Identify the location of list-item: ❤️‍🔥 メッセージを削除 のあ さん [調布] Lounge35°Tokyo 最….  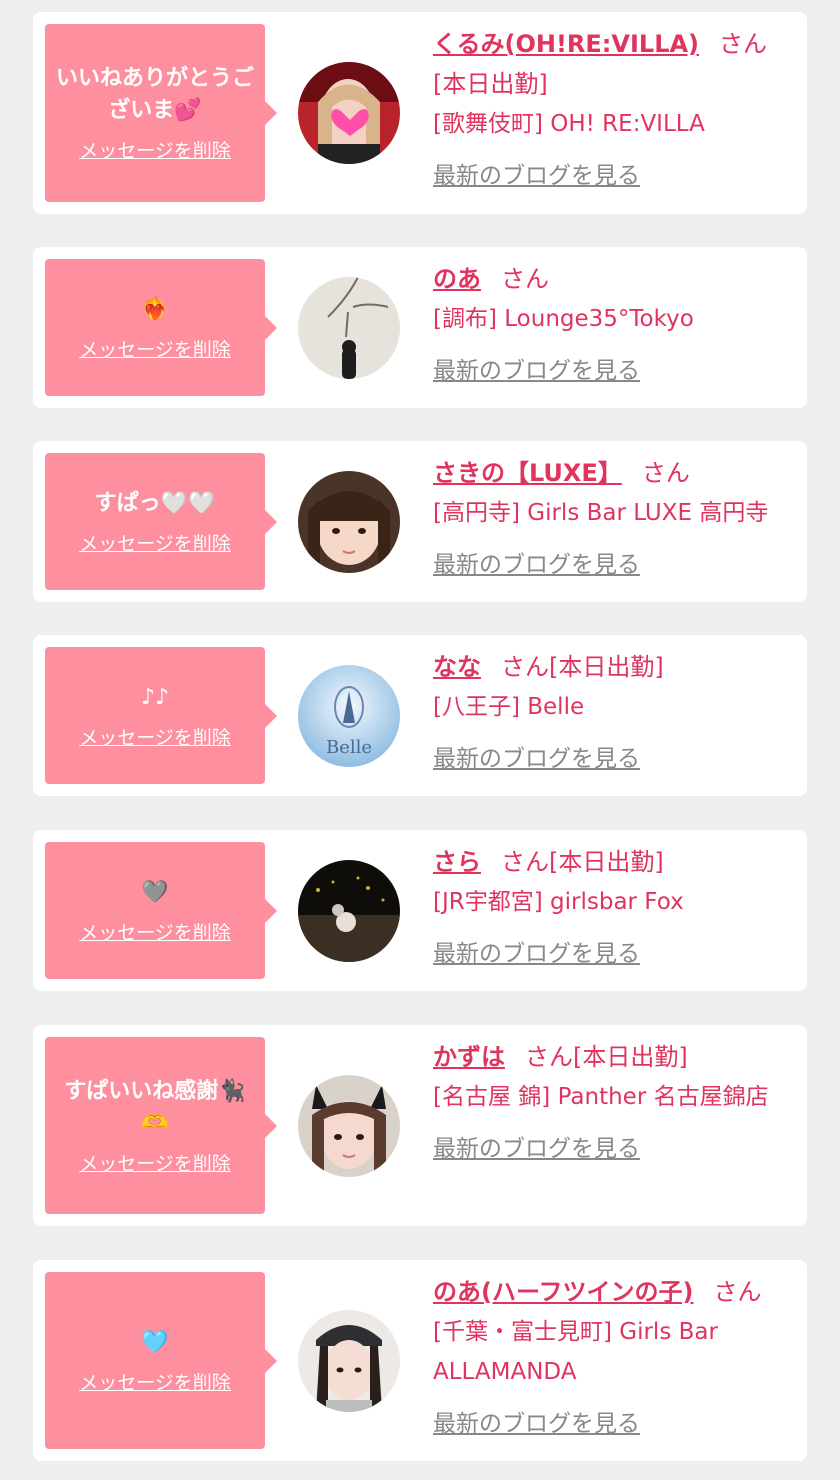
(420, 327).